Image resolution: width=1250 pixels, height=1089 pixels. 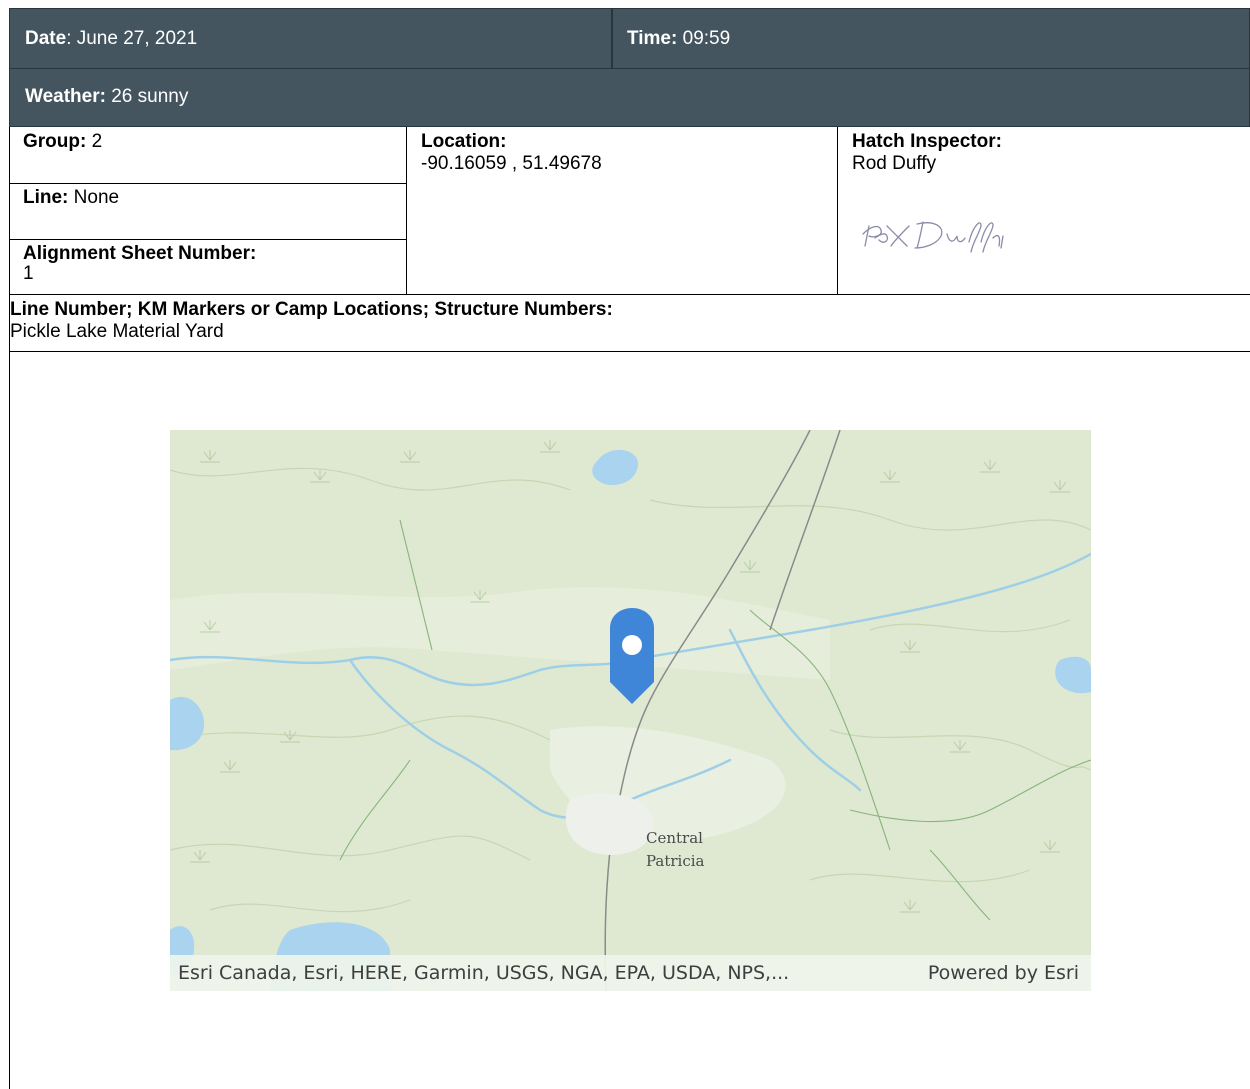 What do you see at coordinates (117, 331) in the screenshot?
I see `markers-value: Pickle Lake Material Yard` at bounding box center [117, 331].